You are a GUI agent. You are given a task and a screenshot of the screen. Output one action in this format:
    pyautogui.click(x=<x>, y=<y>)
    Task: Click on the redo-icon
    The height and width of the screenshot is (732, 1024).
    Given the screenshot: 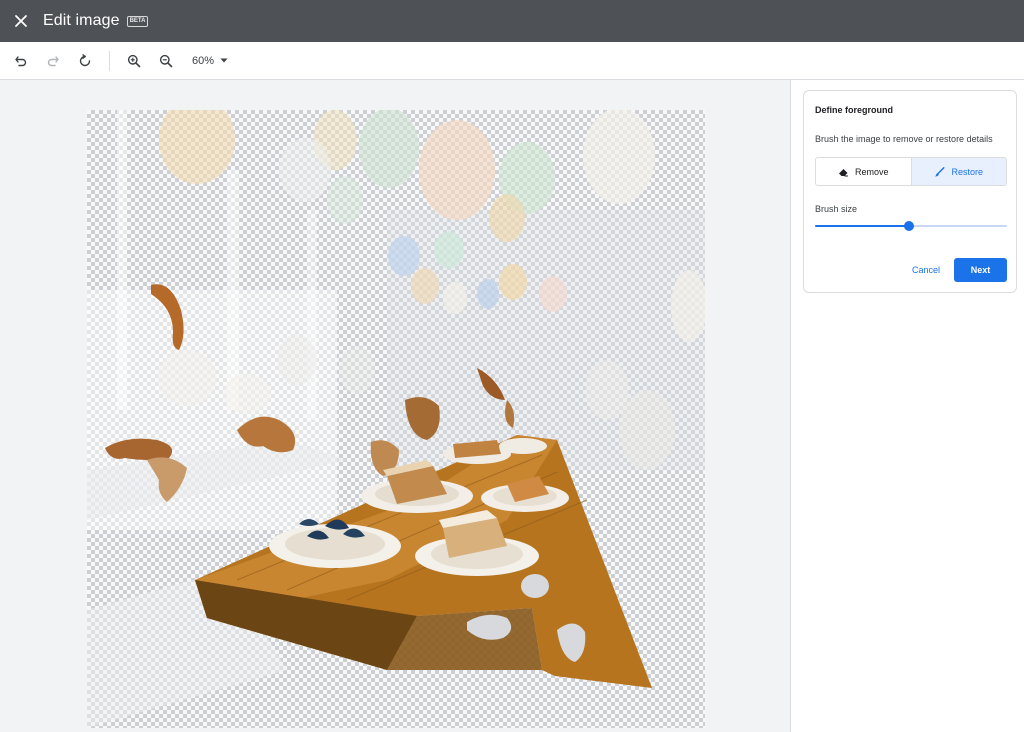 What is the action you would take?
    pyautogui.click(x=53, y=60)
    